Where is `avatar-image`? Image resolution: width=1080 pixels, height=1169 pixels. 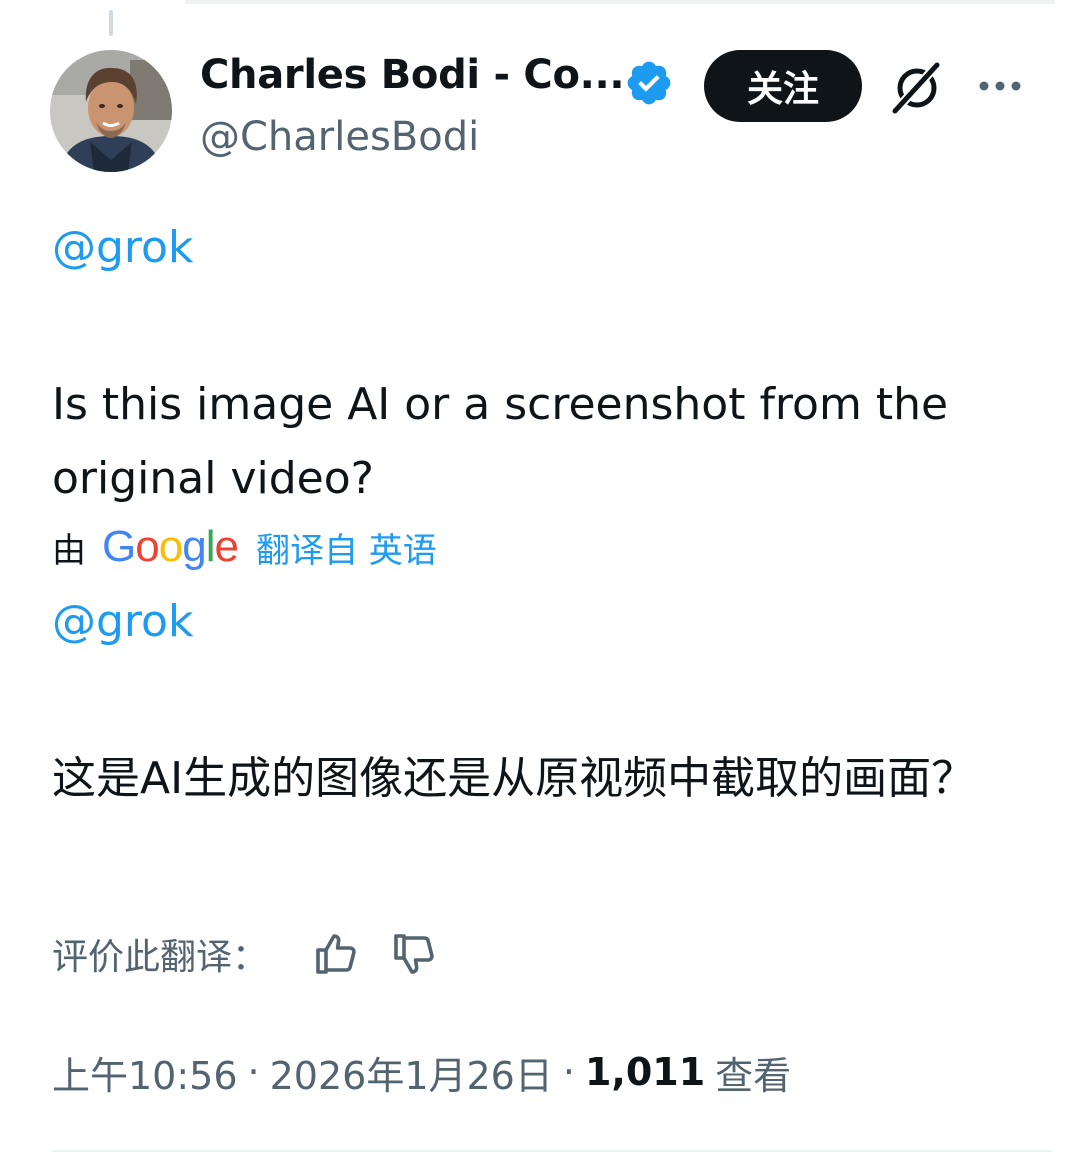 avatar-image is located at coordinates (111, 111).